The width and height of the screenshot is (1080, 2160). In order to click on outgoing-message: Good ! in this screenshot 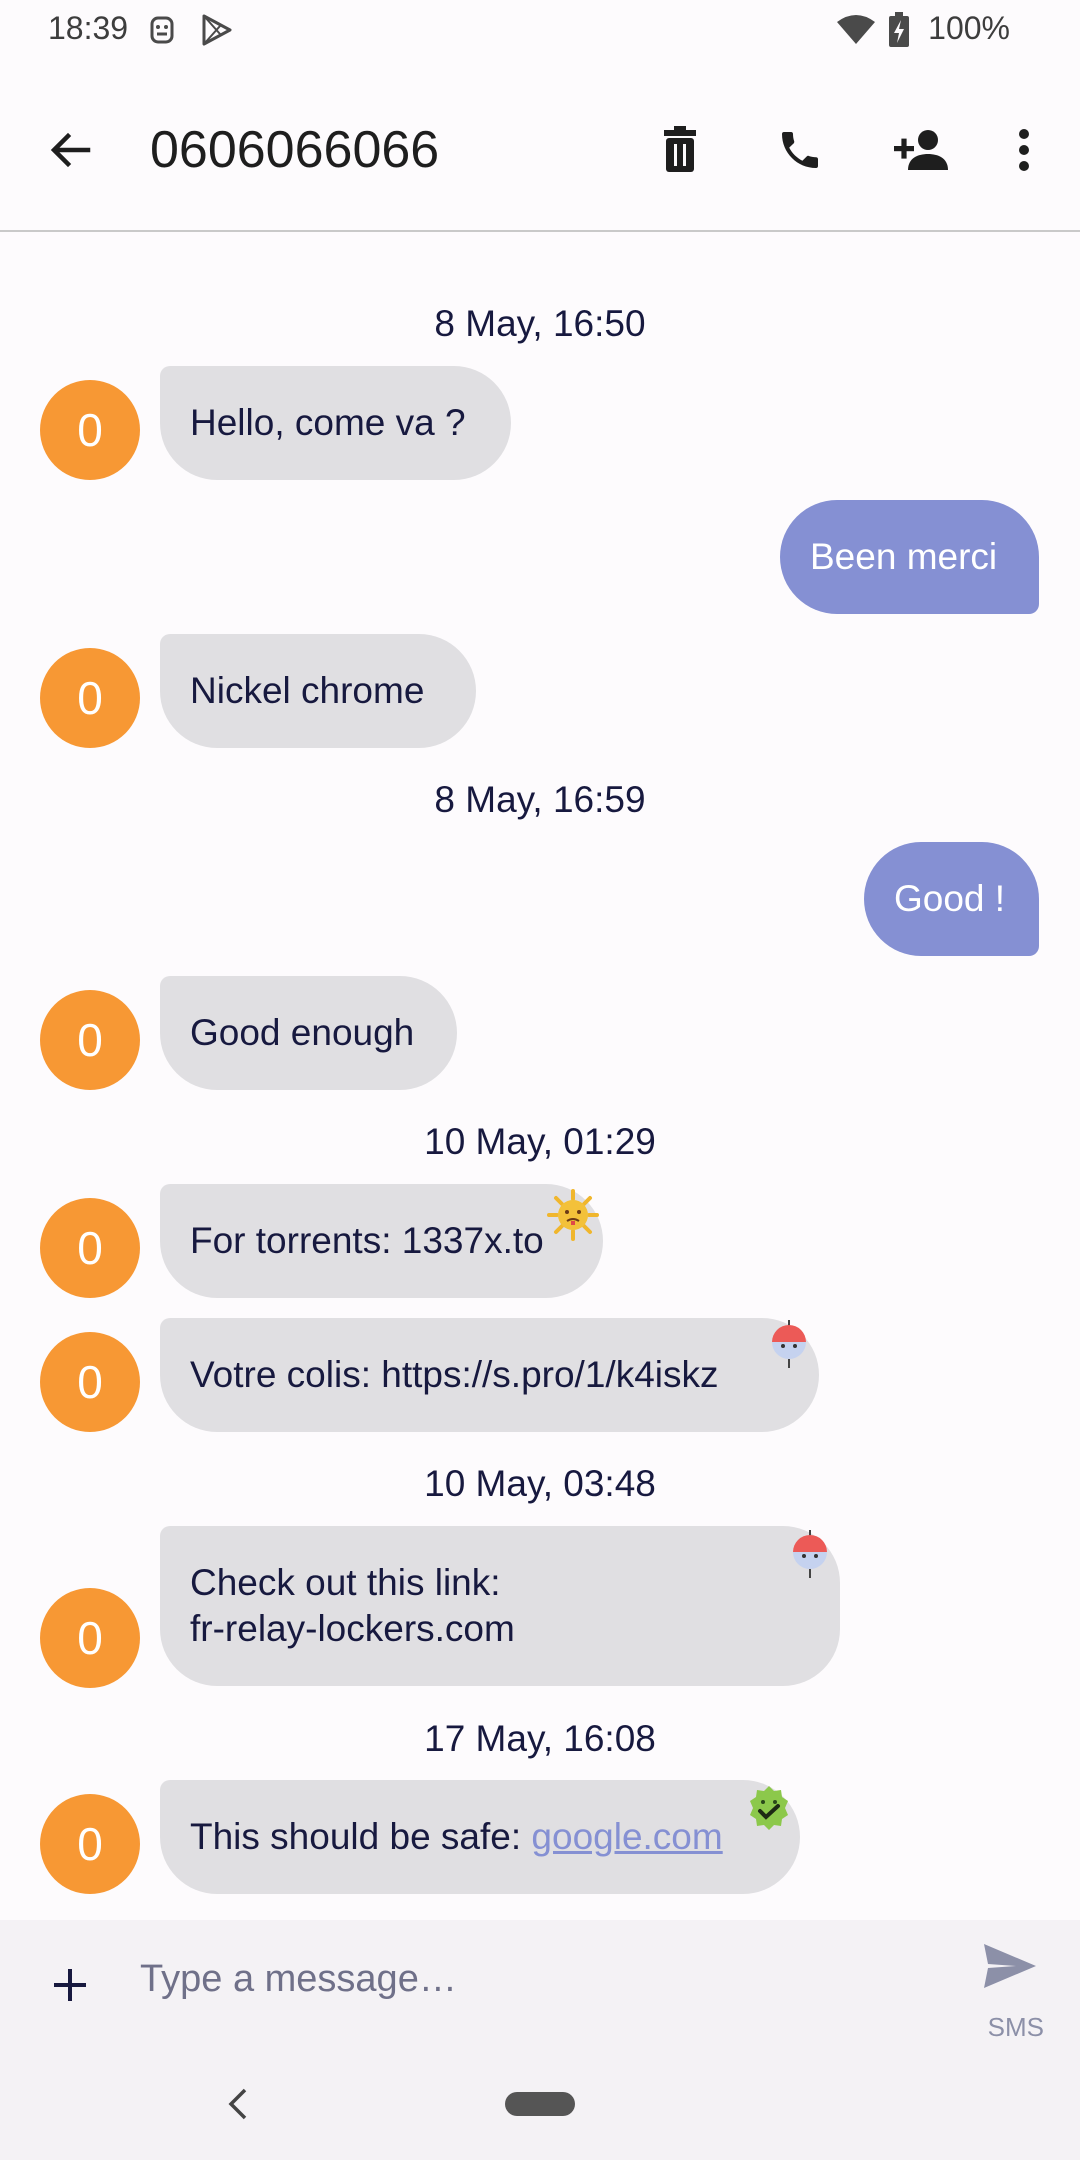, I will do `click(951, 899)`.